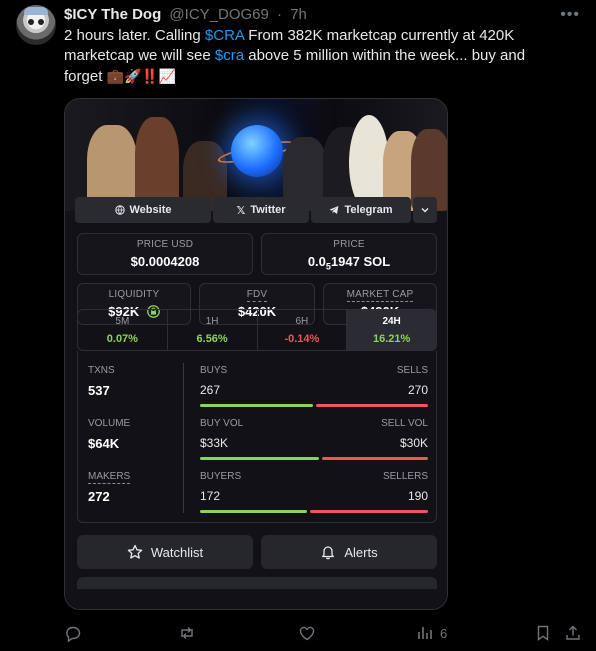  What do you see at coordinates (122, 339) in the screenshot?
I see `change-value: 0.07%` at bounding box center [122, 339].